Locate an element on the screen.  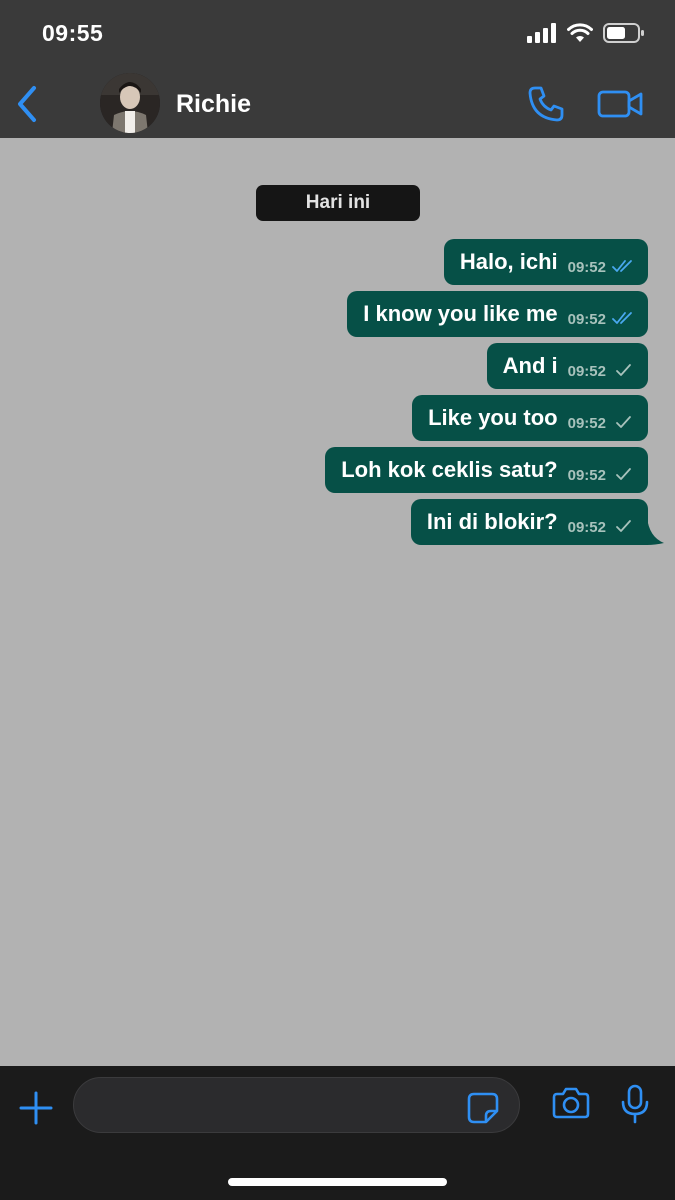
battery-icon is located at coordinates (623, 33).